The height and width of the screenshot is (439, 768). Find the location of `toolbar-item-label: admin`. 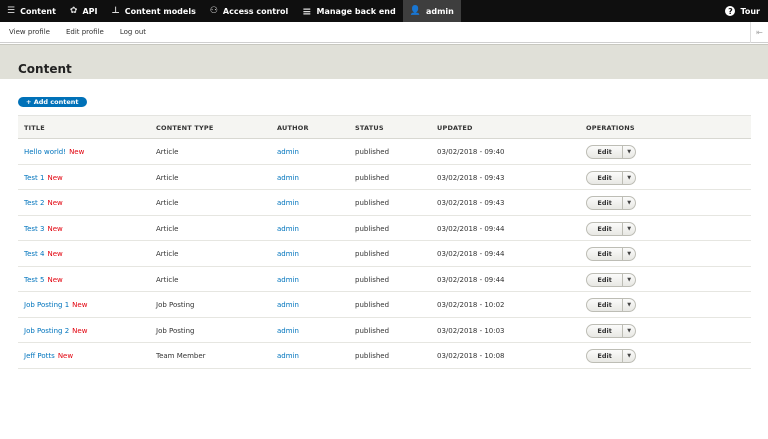

toolbar-item-label: admin is located at coordinates (439, 11).